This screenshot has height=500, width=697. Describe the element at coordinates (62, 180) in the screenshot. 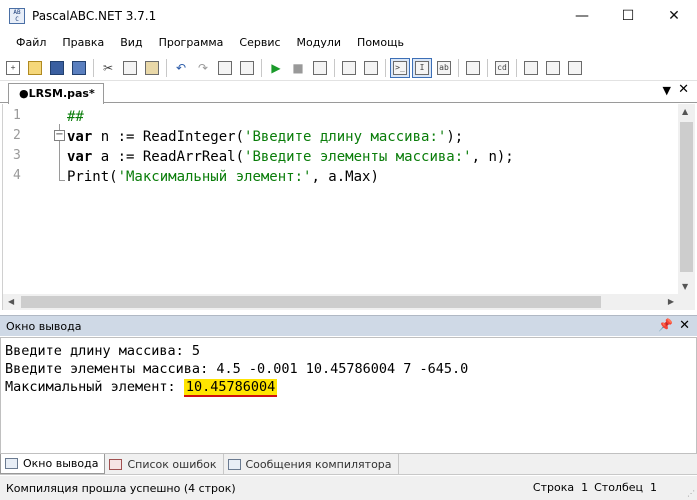

I see `fold-guide-end` at that location.